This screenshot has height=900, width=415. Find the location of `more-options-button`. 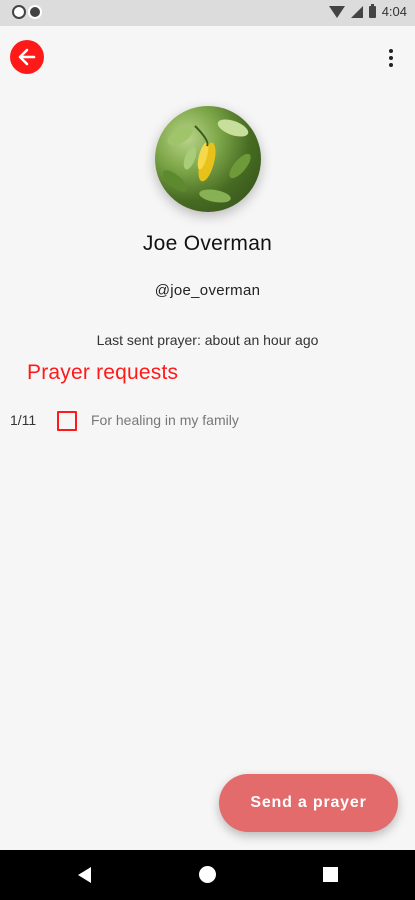

more-options-button is located at coordinates (391, 58).